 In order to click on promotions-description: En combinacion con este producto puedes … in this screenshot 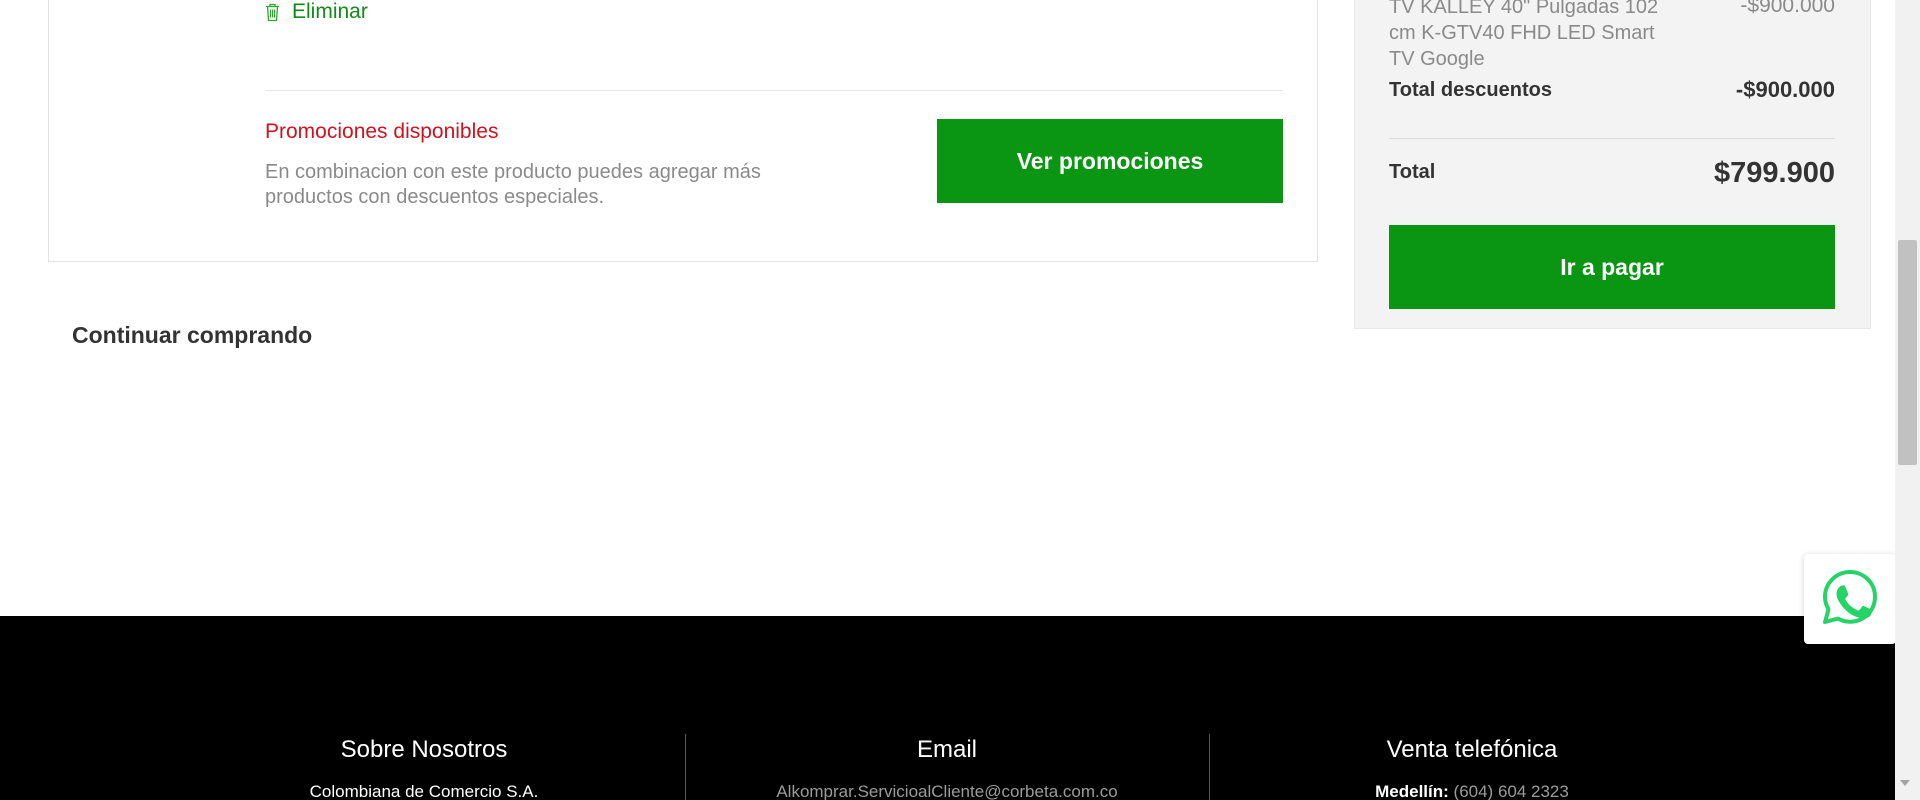, I will do `click(513, 184)`.